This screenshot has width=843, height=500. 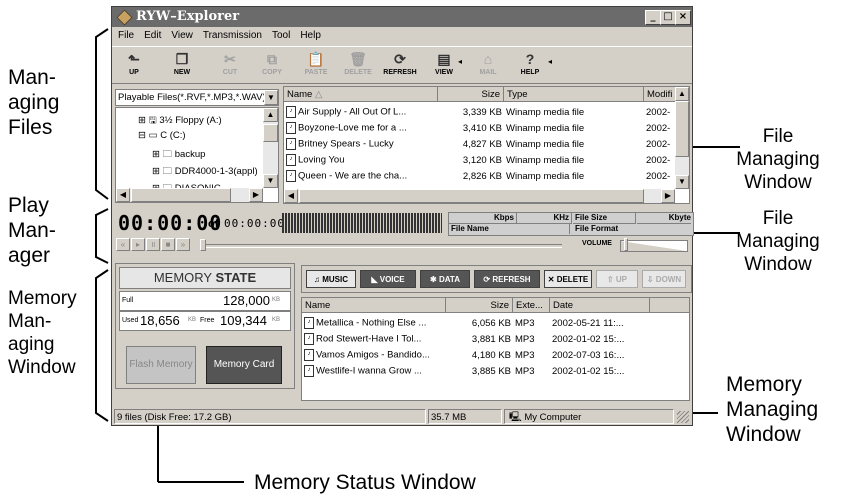 I want to click on memory-refresh-button: ⟳ REFRESH, so click(x=507, y=279).